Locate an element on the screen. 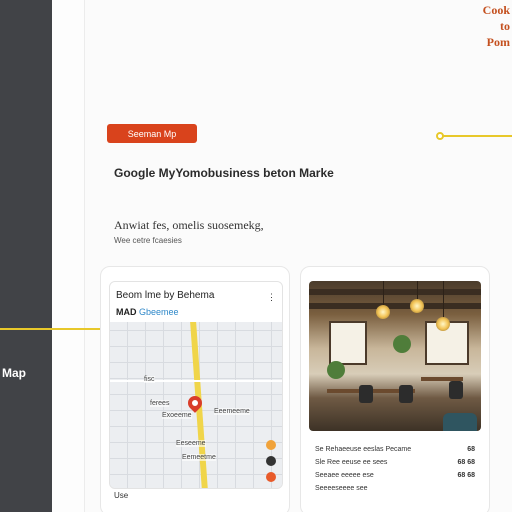  sidebar: Map is located at coordinates (26, 256).